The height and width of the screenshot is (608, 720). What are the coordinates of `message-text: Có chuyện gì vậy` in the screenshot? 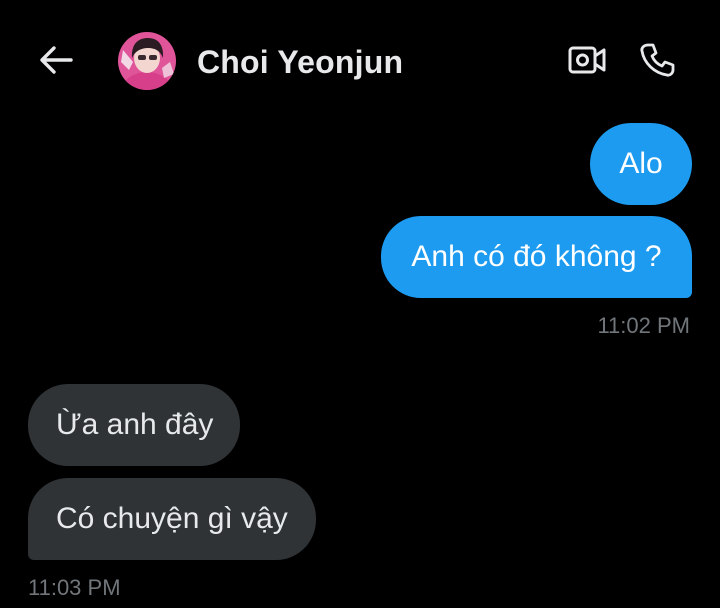 It's located at (172, 518).